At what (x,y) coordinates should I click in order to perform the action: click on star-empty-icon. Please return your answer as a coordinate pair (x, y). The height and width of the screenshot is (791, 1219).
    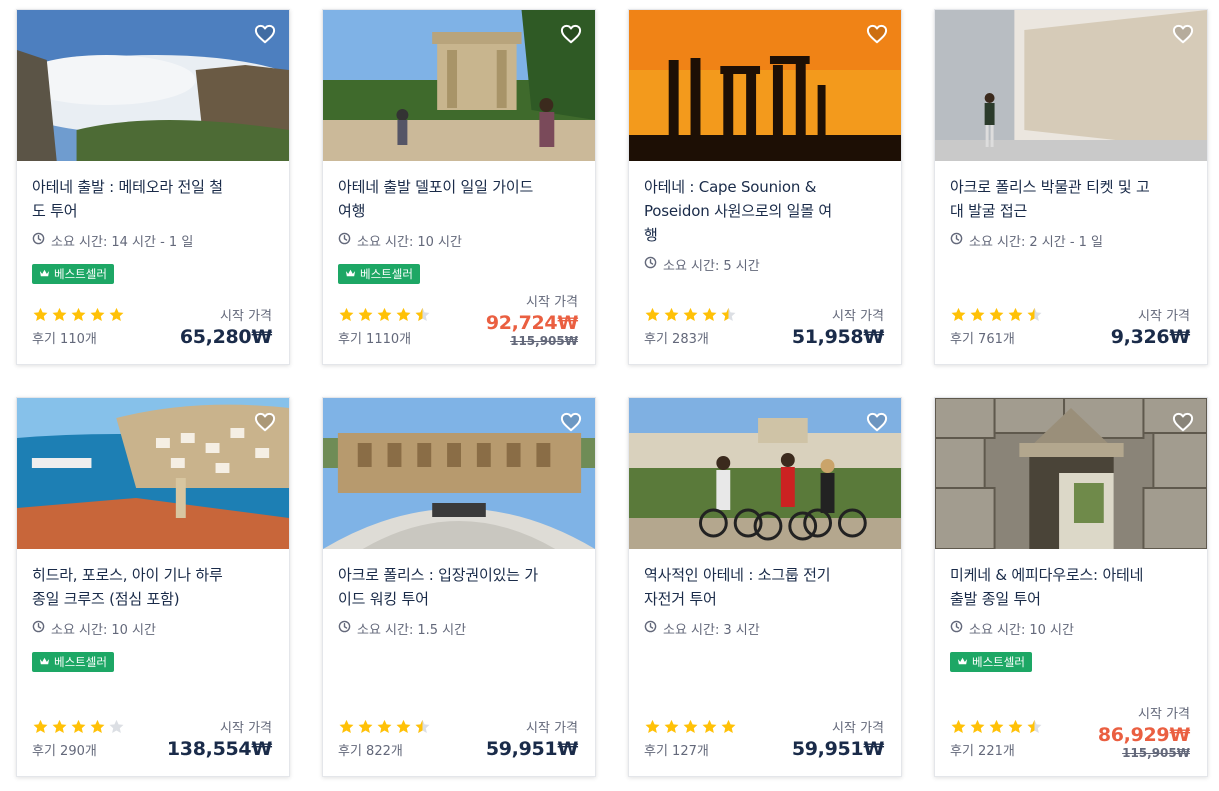
    Looking at the image, I should click on (116, 728).